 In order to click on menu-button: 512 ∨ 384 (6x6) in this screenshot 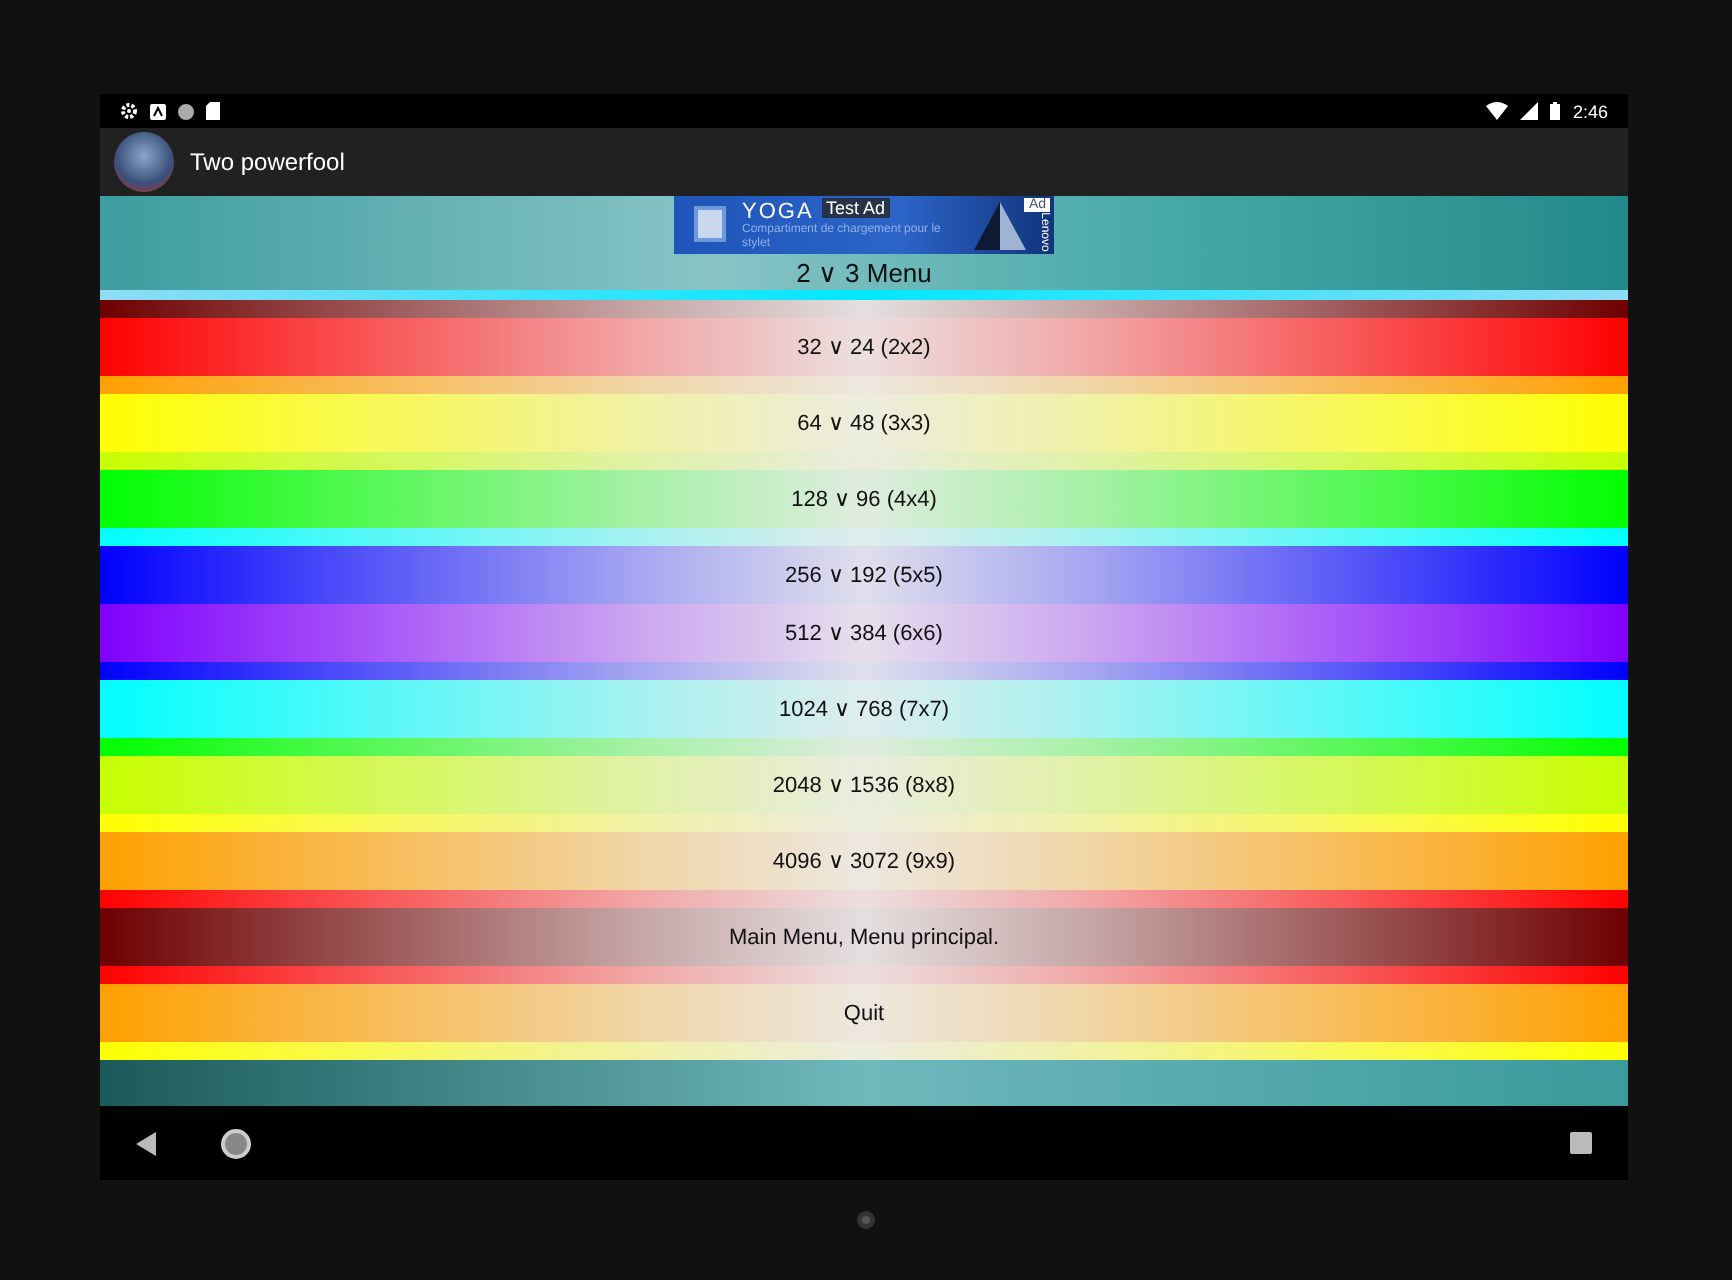, I will do `click(864, 633)`.